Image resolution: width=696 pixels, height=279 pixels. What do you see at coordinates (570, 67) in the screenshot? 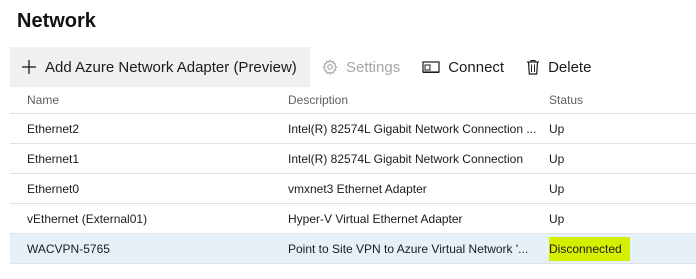
I see `delete-label: Delete` at bounding box center [570, 67].